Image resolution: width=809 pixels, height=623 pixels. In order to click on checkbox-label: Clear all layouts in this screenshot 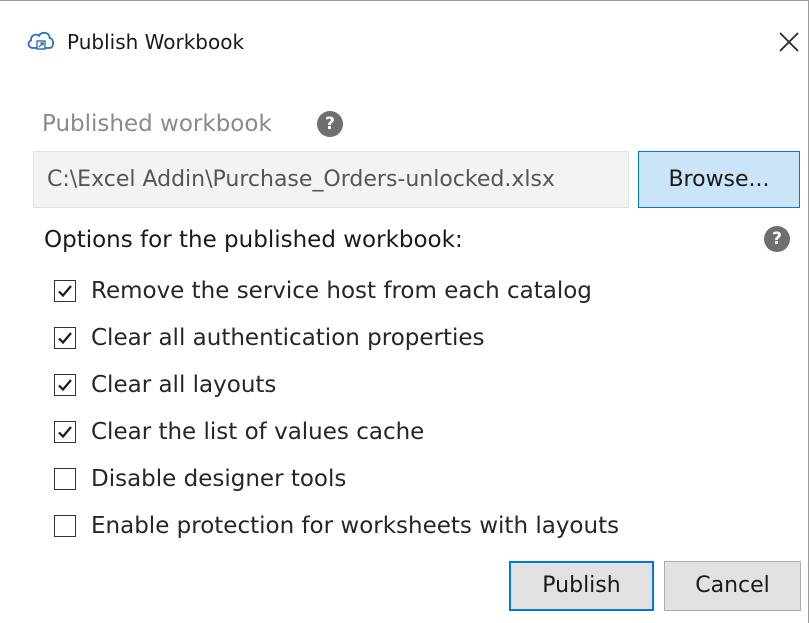, I will do `click(184, 385)`.